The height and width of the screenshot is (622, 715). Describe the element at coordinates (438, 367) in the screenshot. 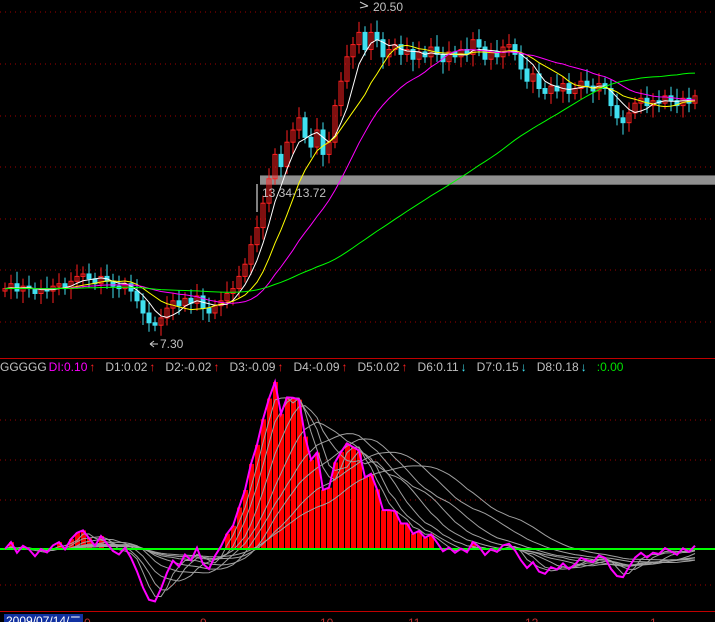

I see `indicator-value-6: D6:0.11` at that location.